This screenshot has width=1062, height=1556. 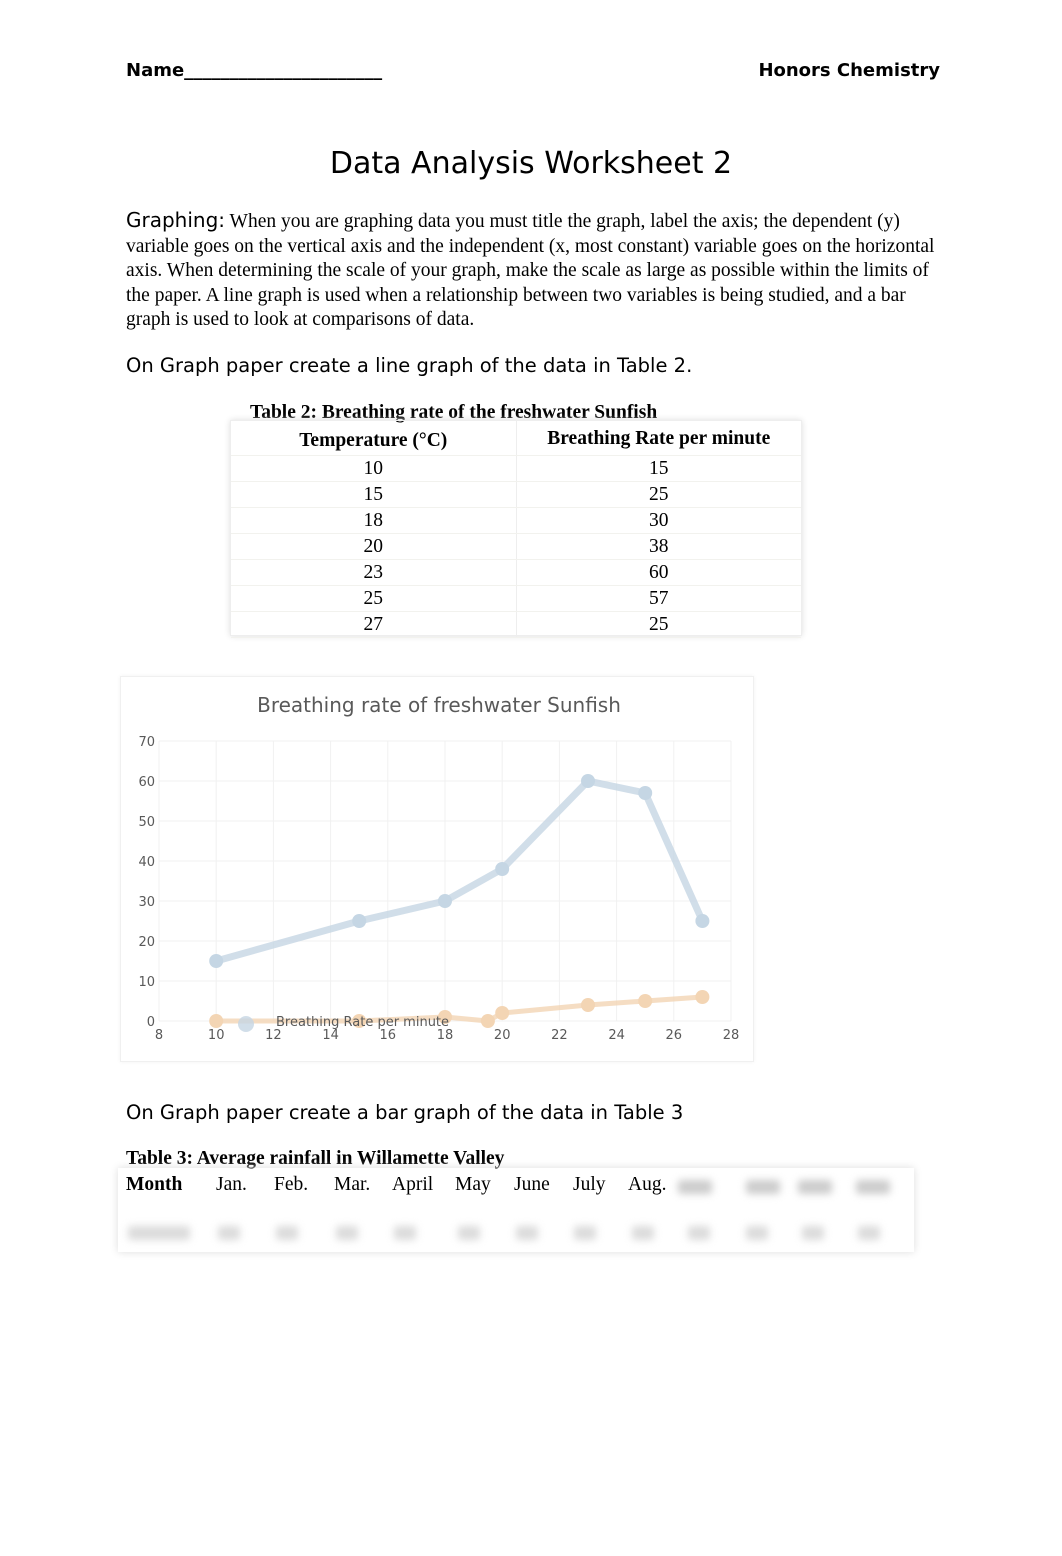 I want to click on table2-row: 20 38, so click(x=516, y=547).